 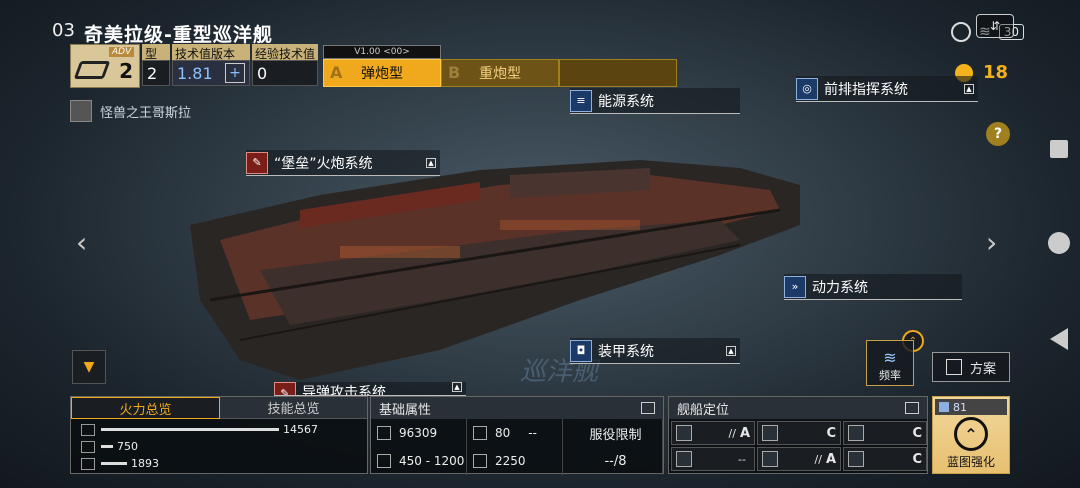 I want to click on shield-icon: ◘, so click(x=581, y=350).